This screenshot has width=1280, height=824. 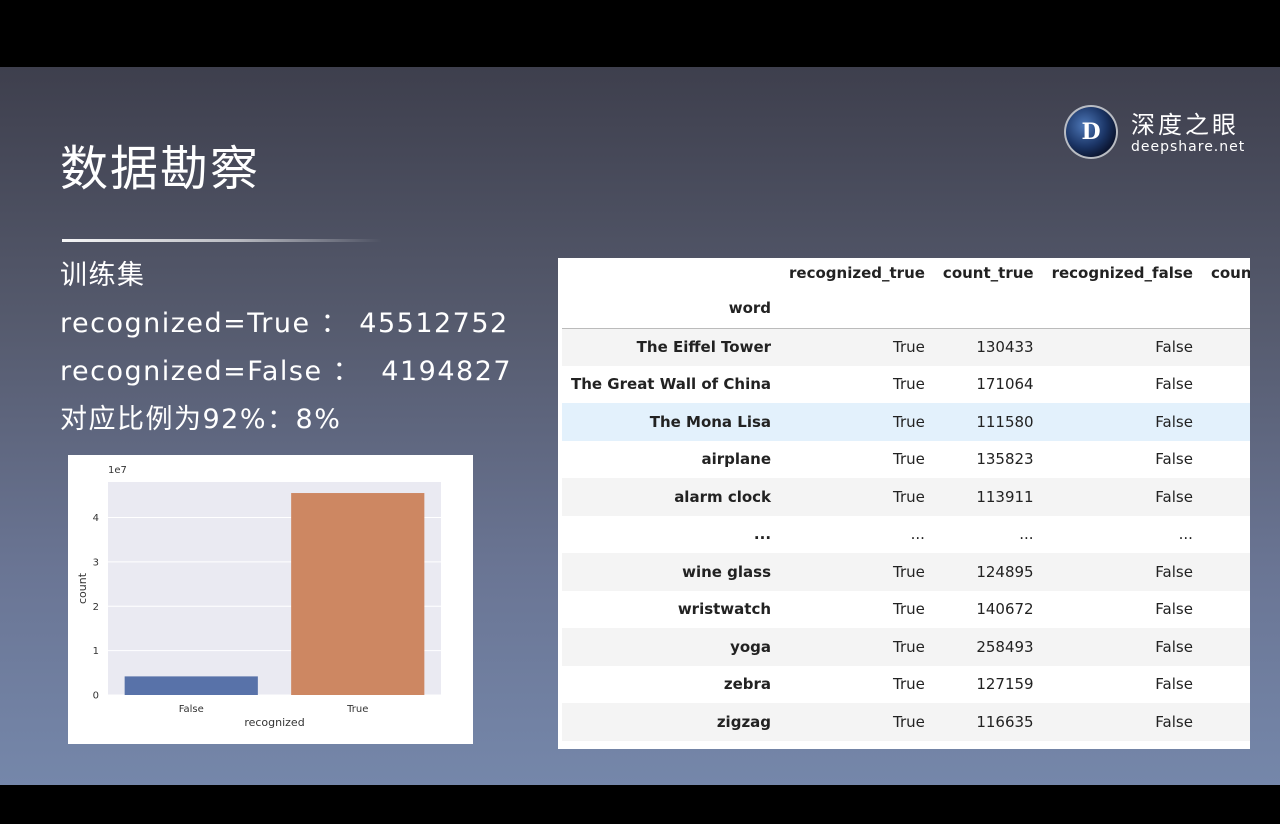 I want to click on cell-count-true: 116635, so click(x=1005, y=721).